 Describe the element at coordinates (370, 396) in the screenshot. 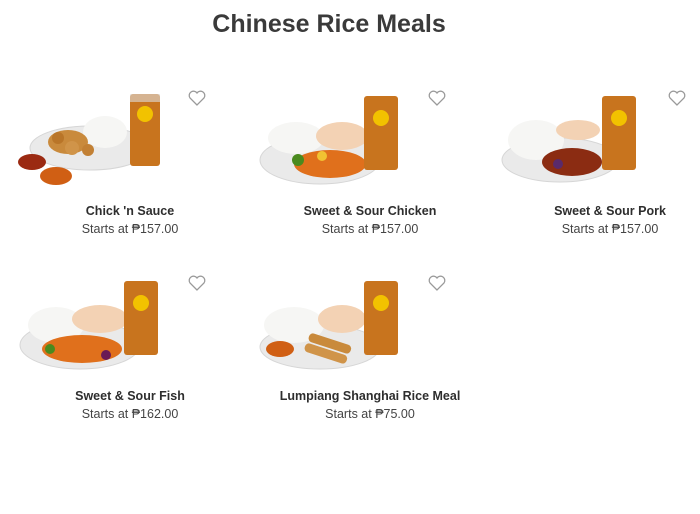

I see `meal-name: Lumpiang Shanghai Rice Meal` at that location.